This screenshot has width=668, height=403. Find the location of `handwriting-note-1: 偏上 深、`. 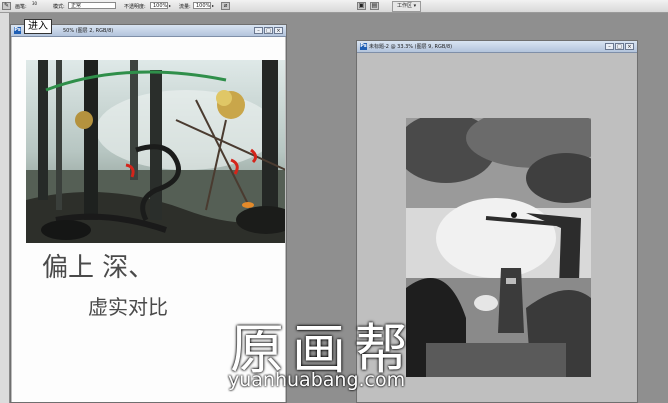

handwriting-note-1: 偏上 深、 is located at coordinates (98, 268).